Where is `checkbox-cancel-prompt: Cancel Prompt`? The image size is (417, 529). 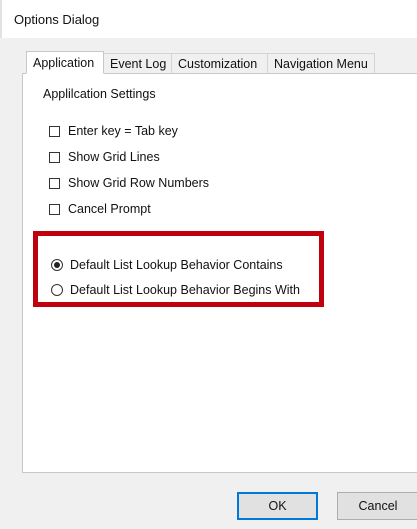
checkbox-cancel-prompt: Cancel Prompt is located at coordinates (100, 209).